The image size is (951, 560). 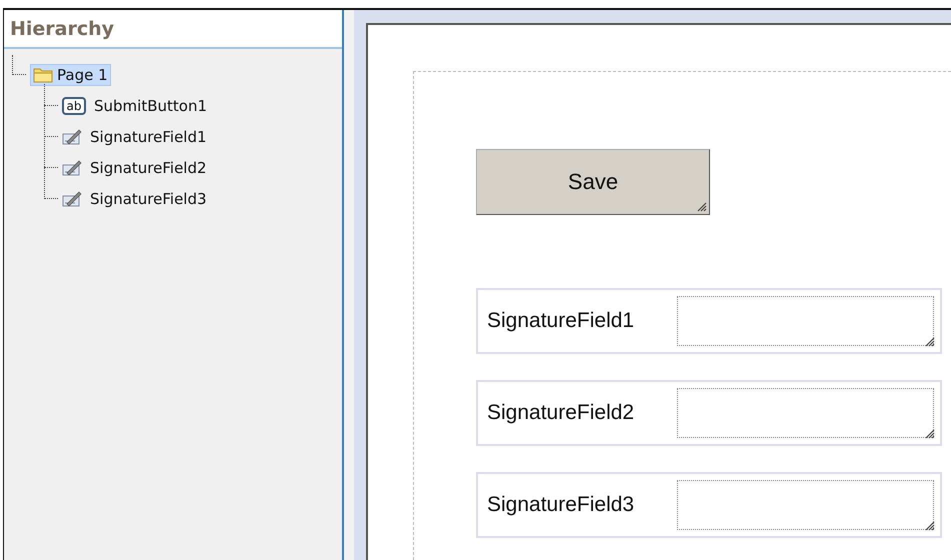 I want to click on tree-item: Page 1, so click(x=70, y=75).